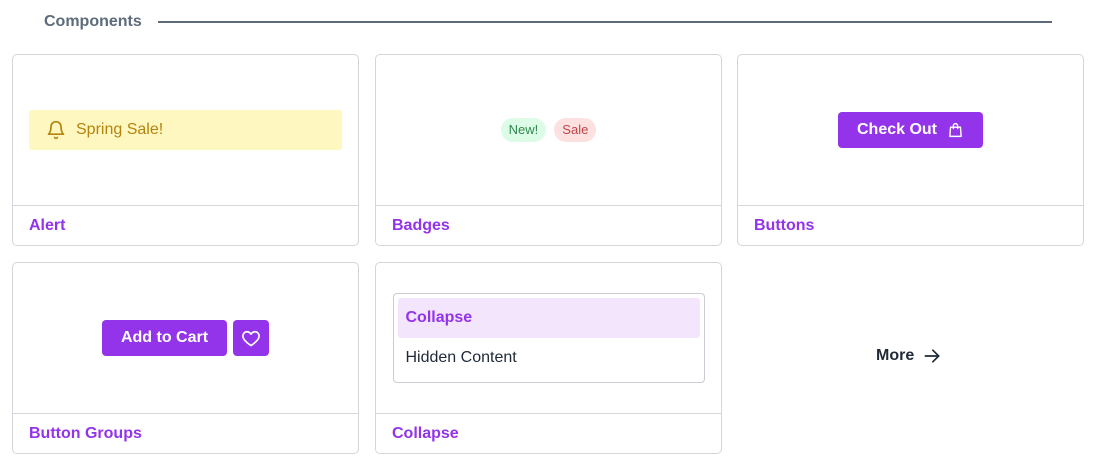  What do you see at coordinates (85, 434) in the screenshot?
I see `button-groups-link: Button Groups` at bounding box center [85, 434].